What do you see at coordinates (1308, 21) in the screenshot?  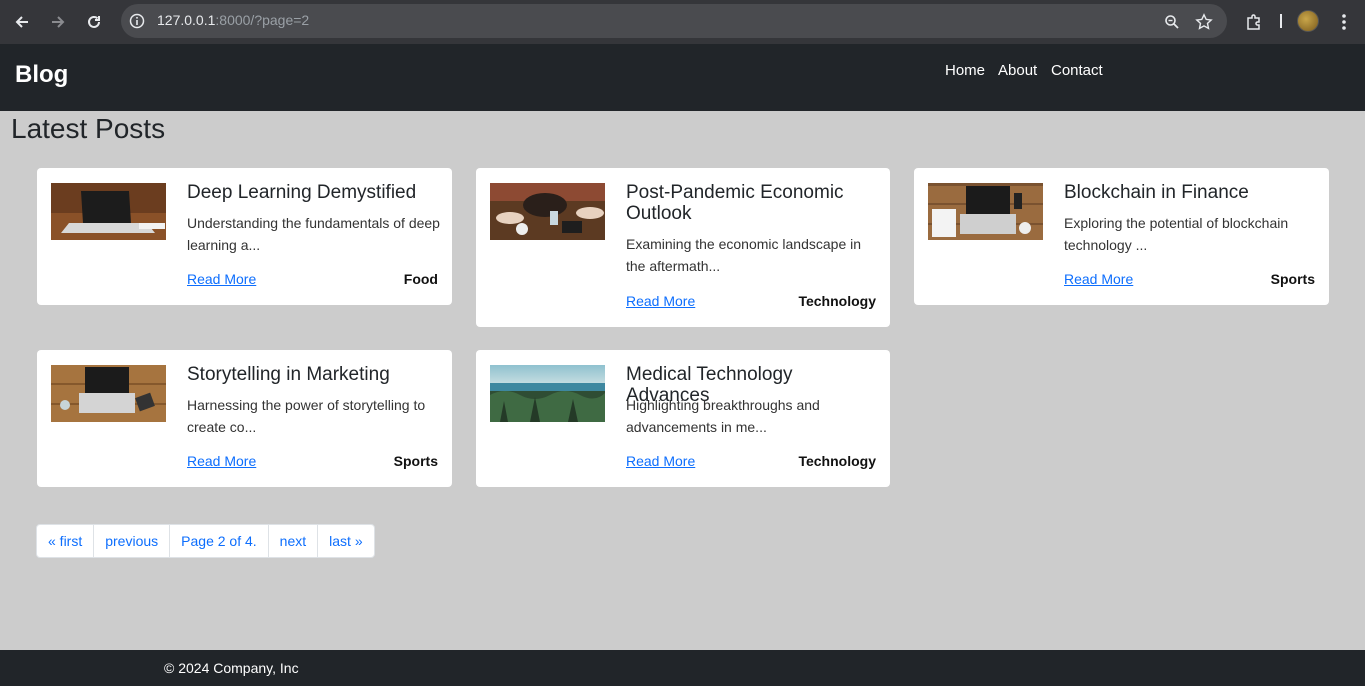 I see `profile-avatar` at bounding box center [1308, 21].